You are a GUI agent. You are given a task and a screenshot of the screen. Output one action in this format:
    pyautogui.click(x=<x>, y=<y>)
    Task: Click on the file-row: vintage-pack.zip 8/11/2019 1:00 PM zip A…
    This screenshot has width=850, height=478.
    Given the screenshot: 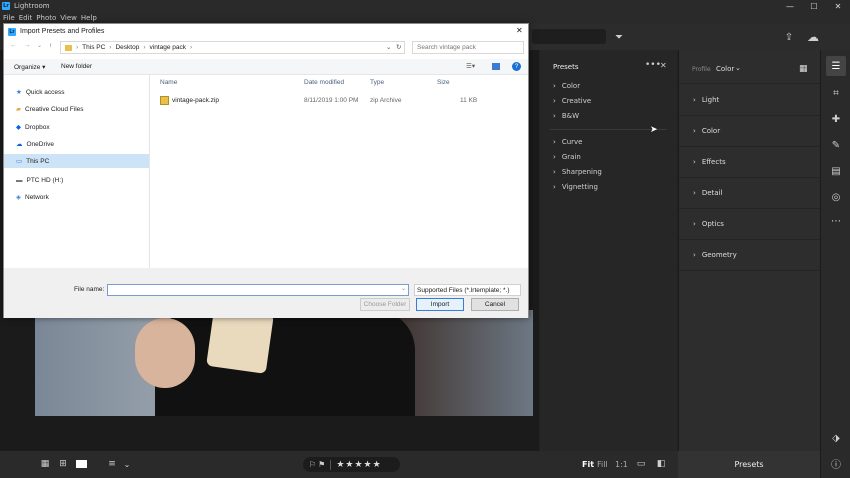 What is the action you would take?
    pyautogui.click(x=340, y=101)
    